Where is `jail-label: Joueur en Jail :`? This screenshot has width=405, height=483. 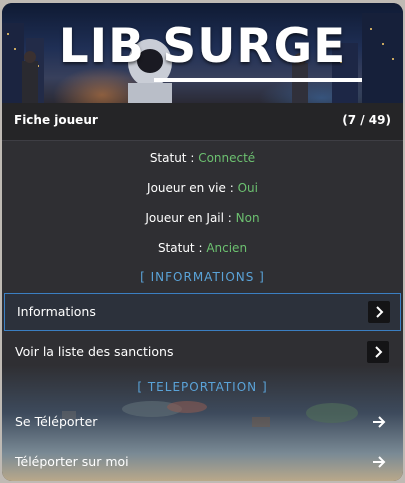
jail-label: Joueur en Jail : is located at coordinates (190, 218).